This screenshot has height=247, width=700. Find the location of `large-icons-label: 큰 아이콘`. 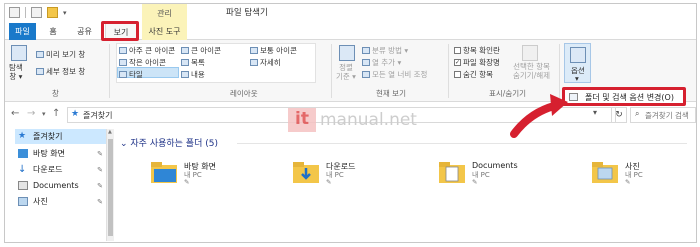

large-icons-label: 큰 아이콘 is located at coordinates (206, 50).